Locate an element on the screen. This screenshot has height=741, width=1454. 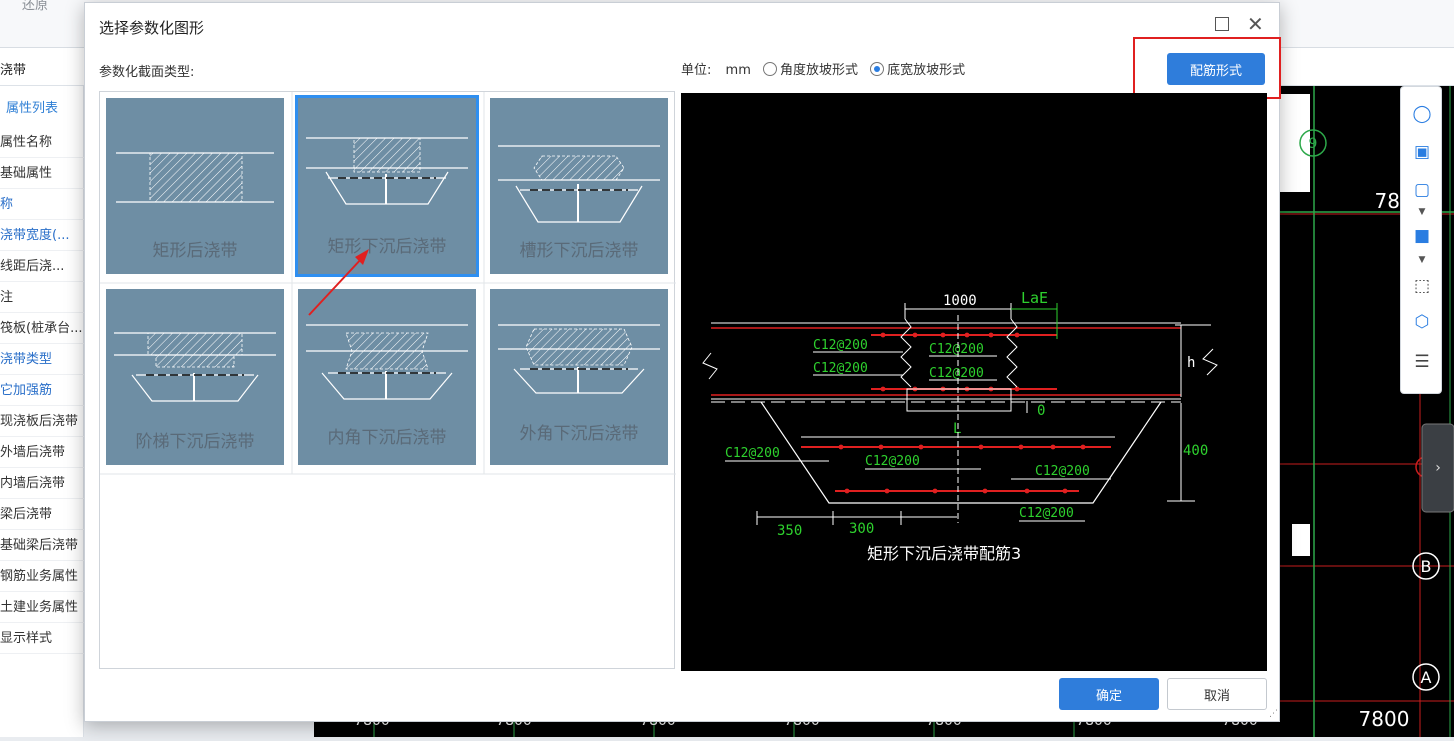
rebar-label-3: C12@200 is located at coordinates (956, 349).